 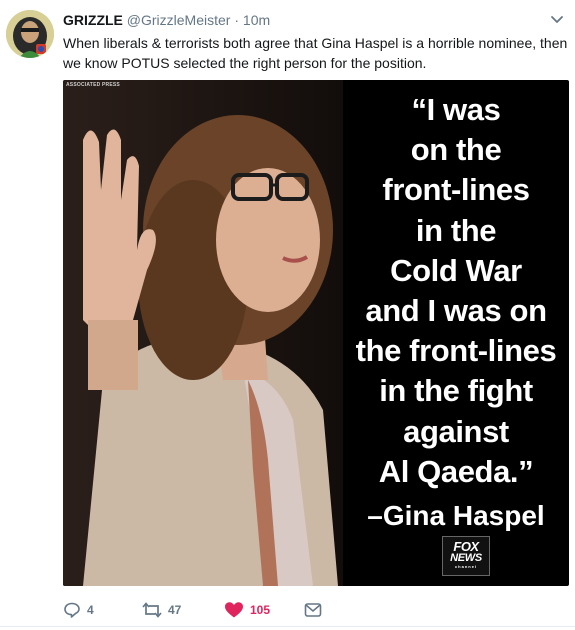 I want to click on timestamp: 10m, so click(x=256, y=20).